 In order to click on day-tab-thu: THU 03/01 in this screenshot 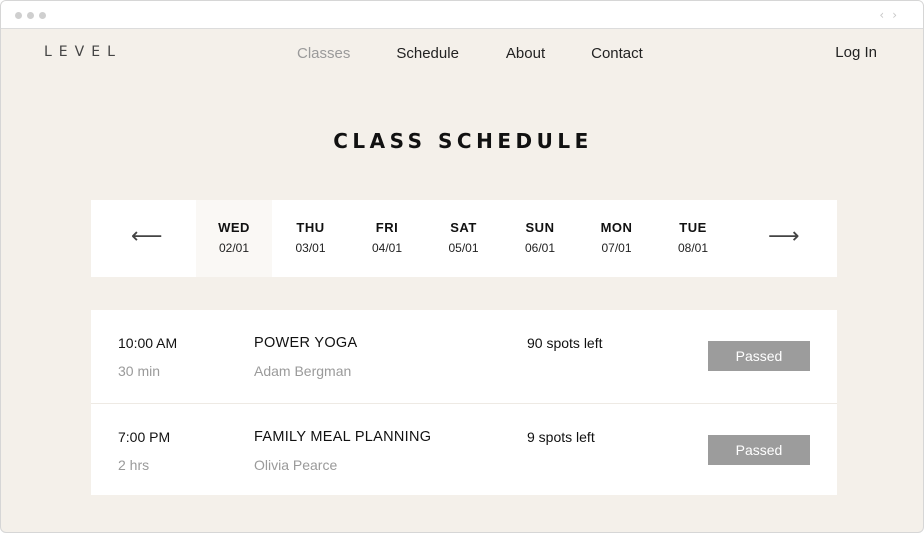, I will do `click(311, 238)`.